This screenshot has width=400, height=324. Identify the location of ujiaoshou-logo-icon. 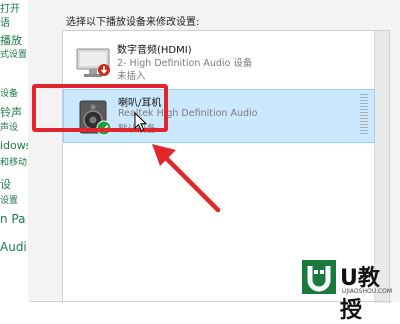
(319, 277).